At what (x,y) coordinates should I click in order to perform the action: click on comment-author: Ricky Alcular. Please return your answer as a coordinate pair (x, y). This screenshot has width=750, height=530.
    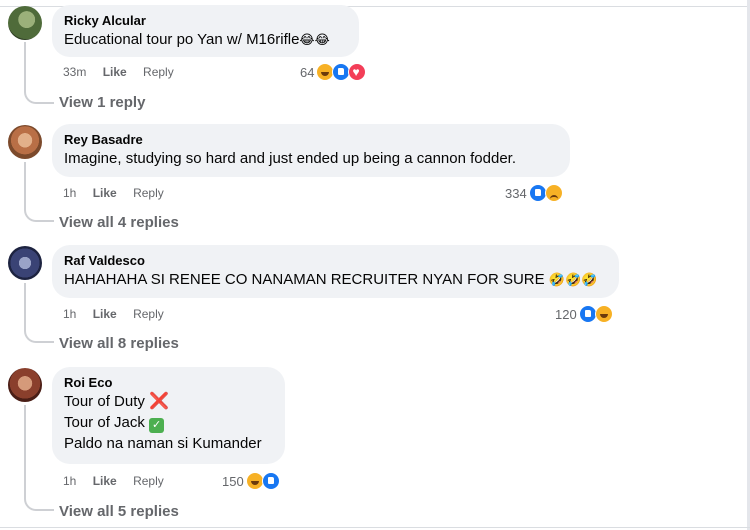
    Looking at the image, I should click on (205, 20).